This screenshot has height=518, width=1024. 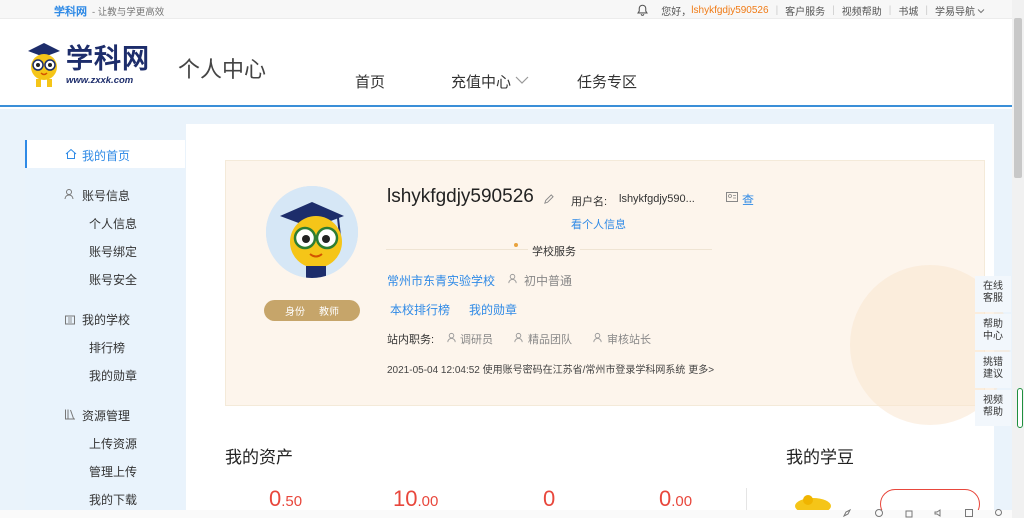 What do you see at coordinates (416, 498) in the screenshot?
I see `asset-value-2: 10.00` at bounding box center [416, 498].